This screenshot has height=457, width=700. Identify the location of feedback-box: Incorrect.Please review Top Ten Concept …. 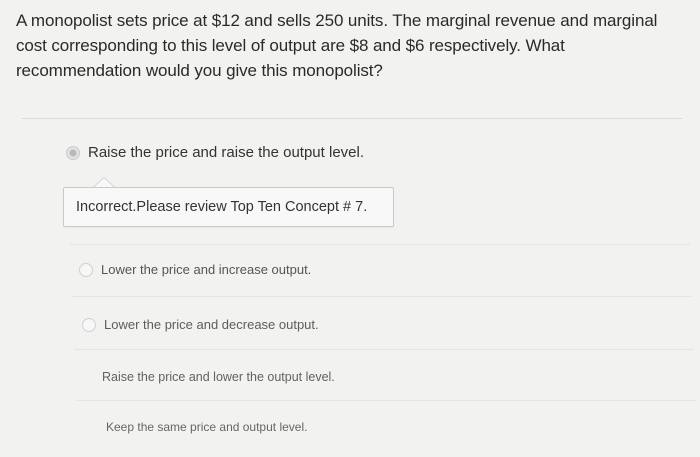
(228, 207).